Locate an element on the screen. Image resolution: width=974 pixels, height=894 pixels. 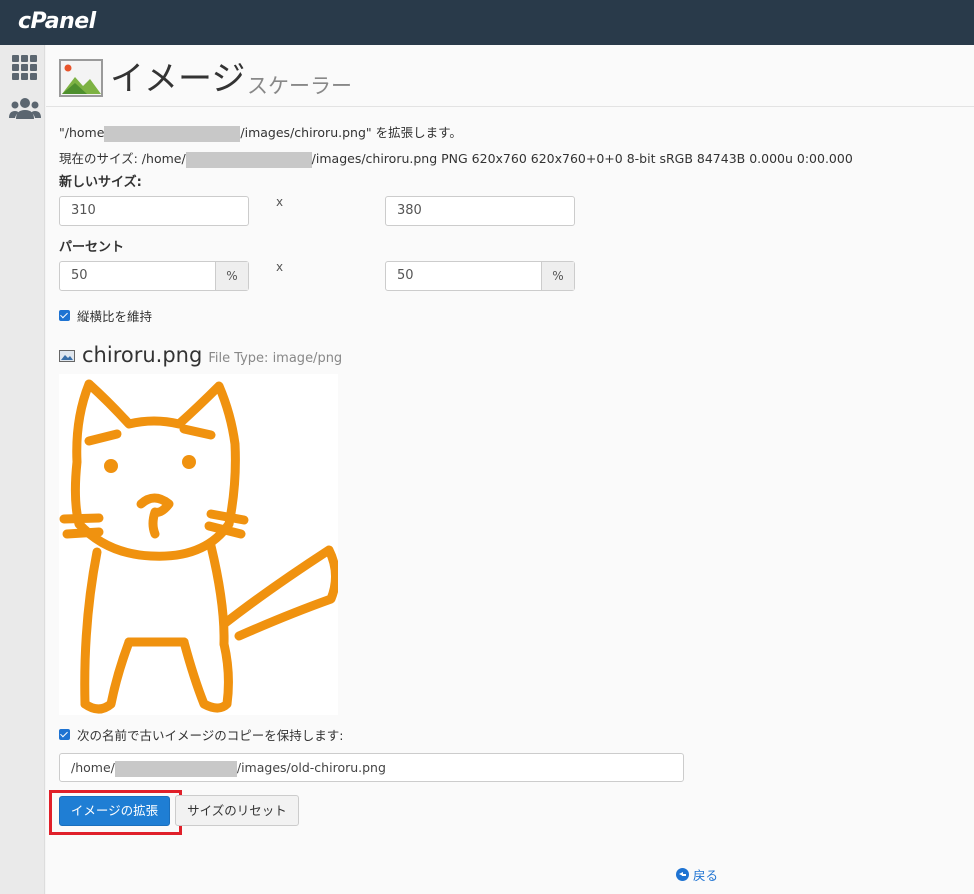
page-subtitle: スケーラー is located at coordinates (299, 86).